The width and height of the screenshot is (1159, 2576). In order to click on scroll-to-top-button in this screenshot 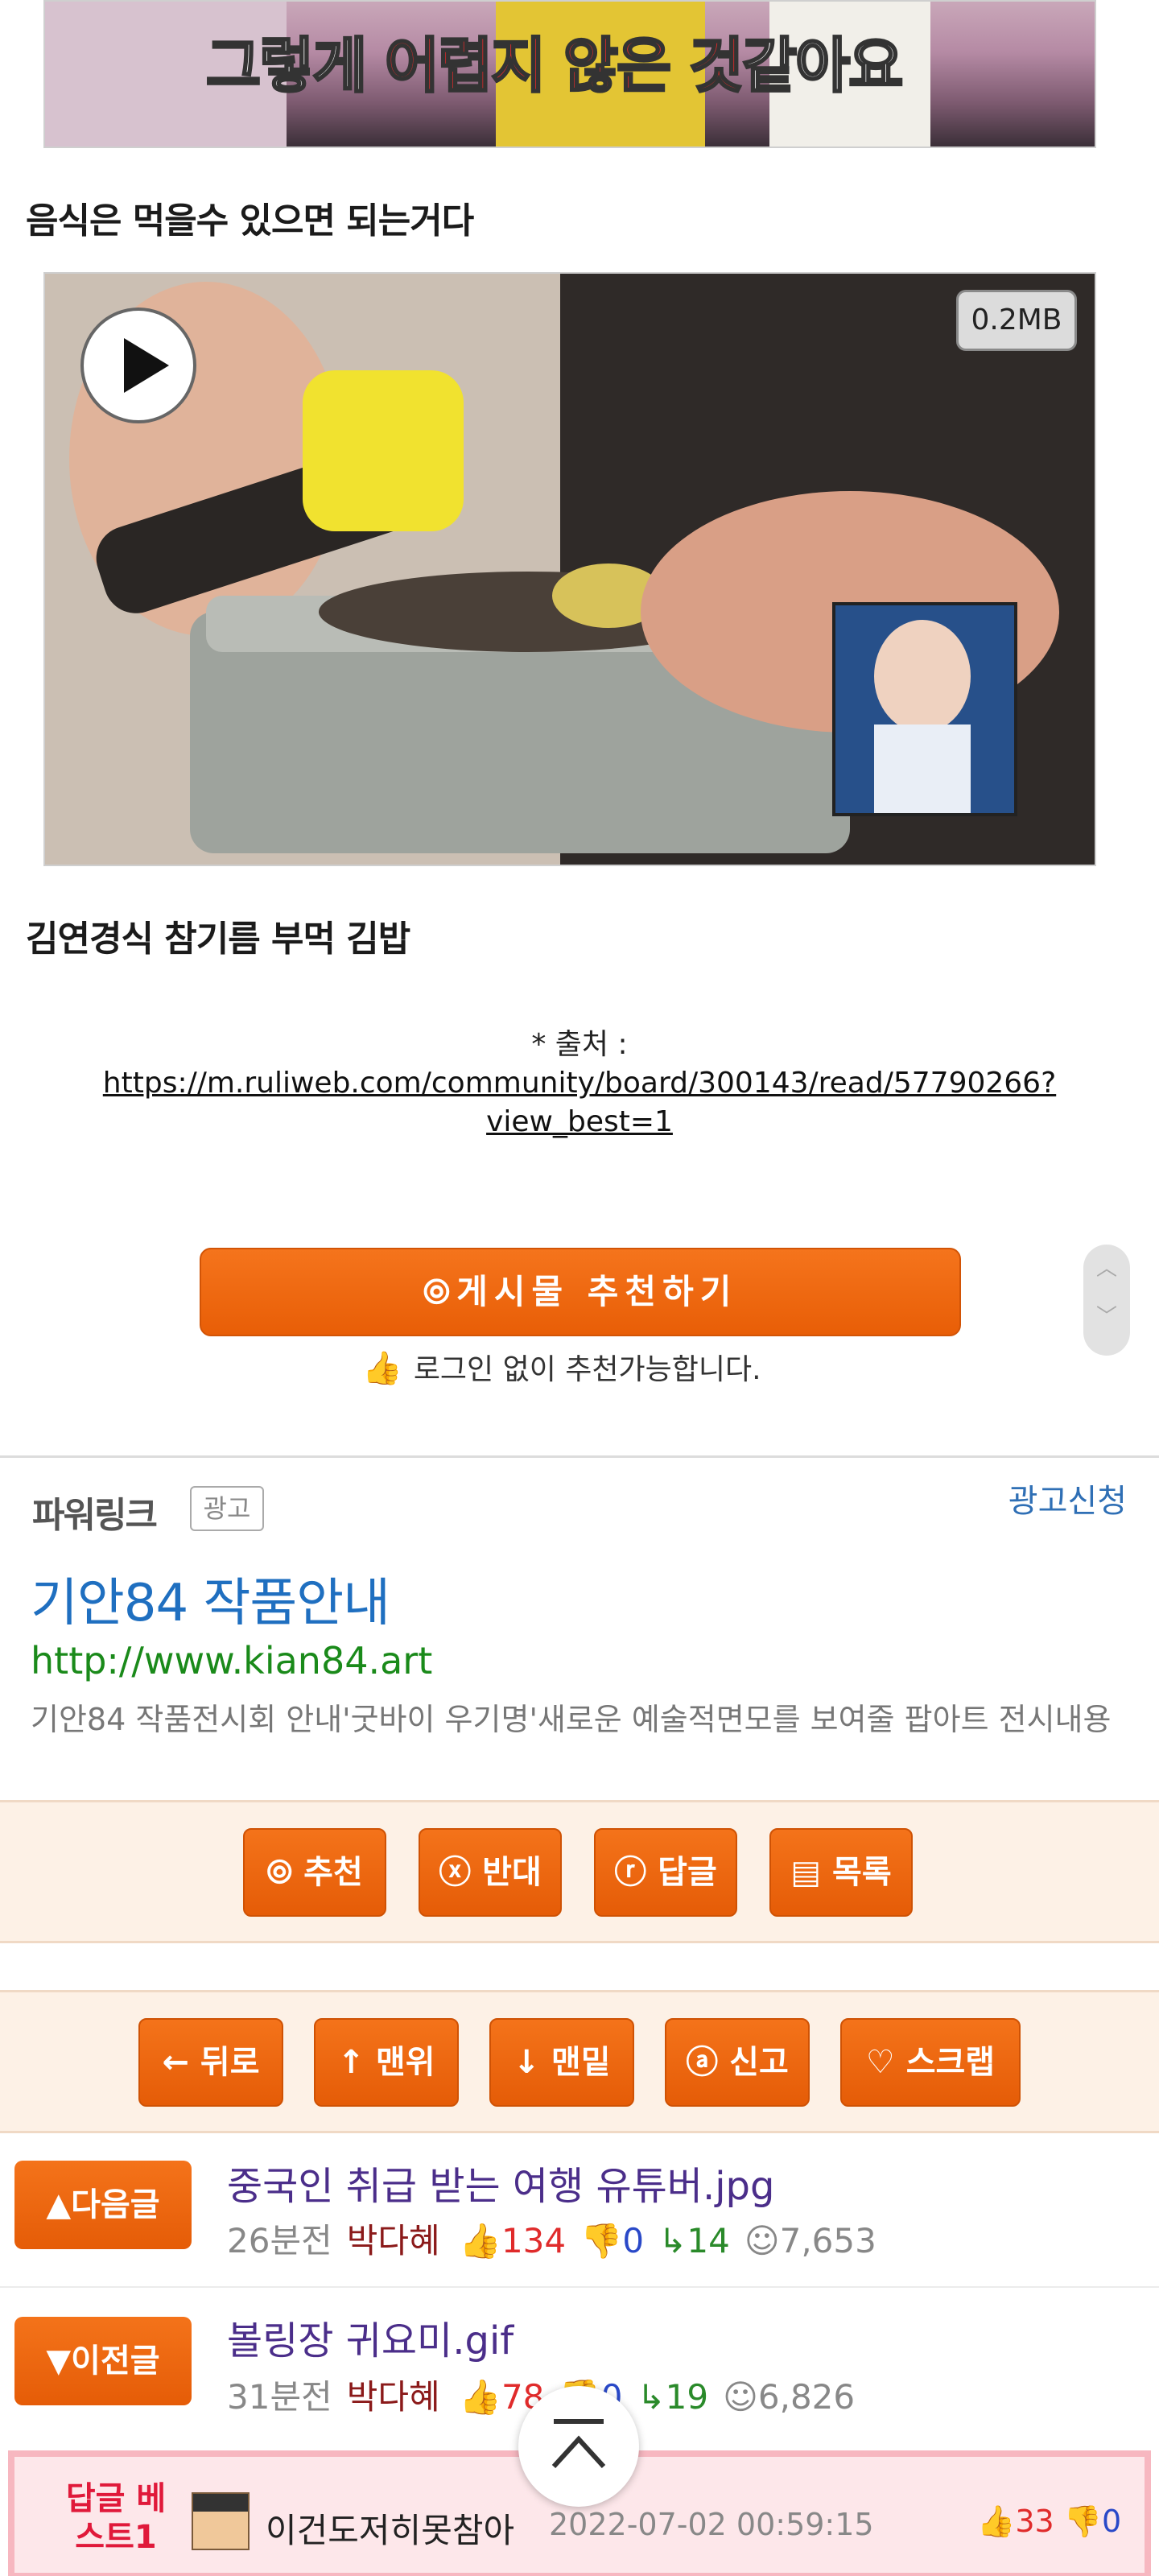, I will do `click(578, 2446)`.